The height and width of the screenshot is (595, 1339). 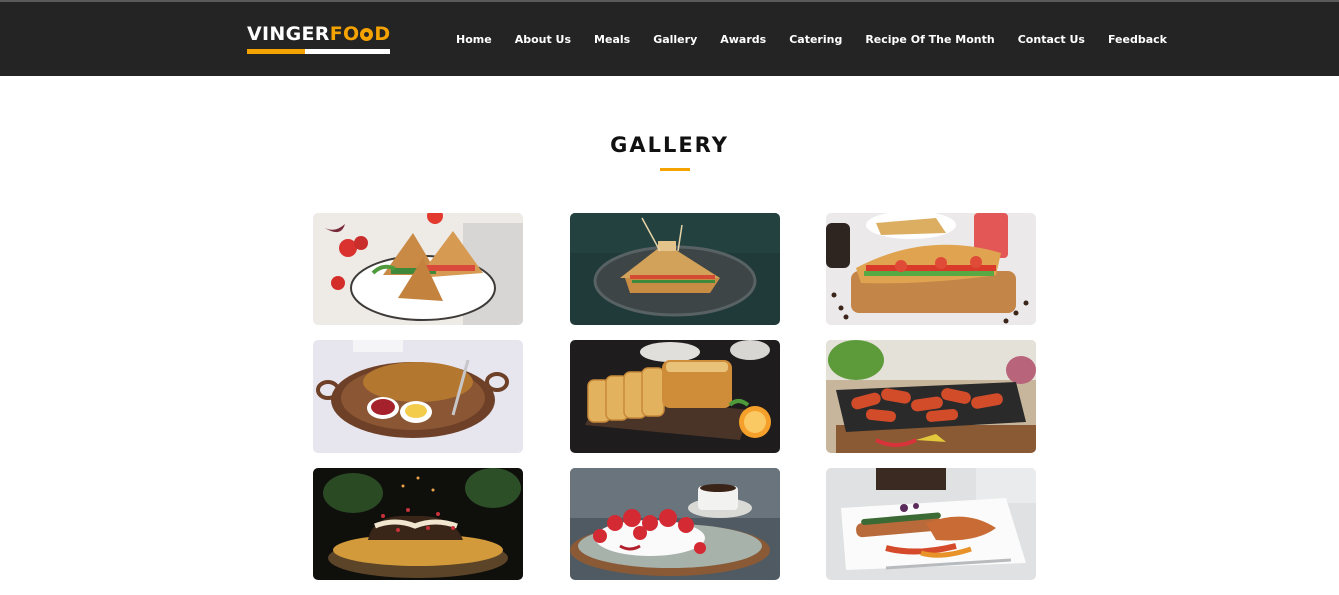 I want to click on gallery-image-strawberry-pavlova, so click(x=675, y=524).